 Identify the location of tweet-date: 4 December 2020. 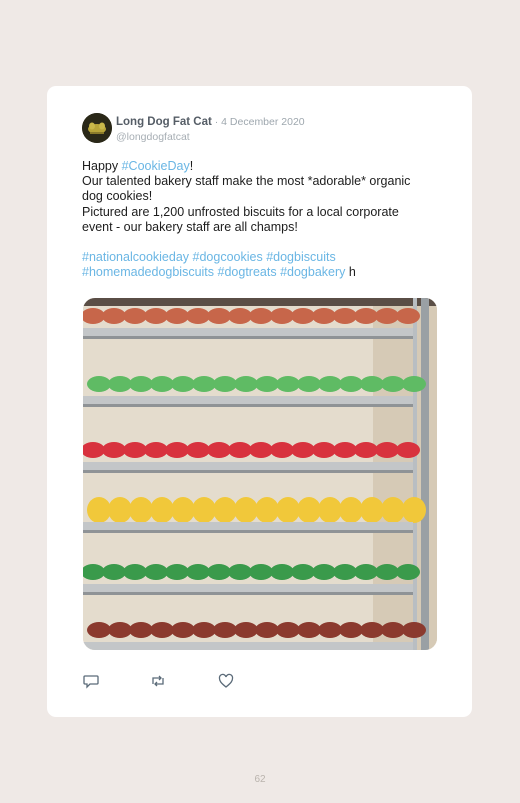
(262, 122).